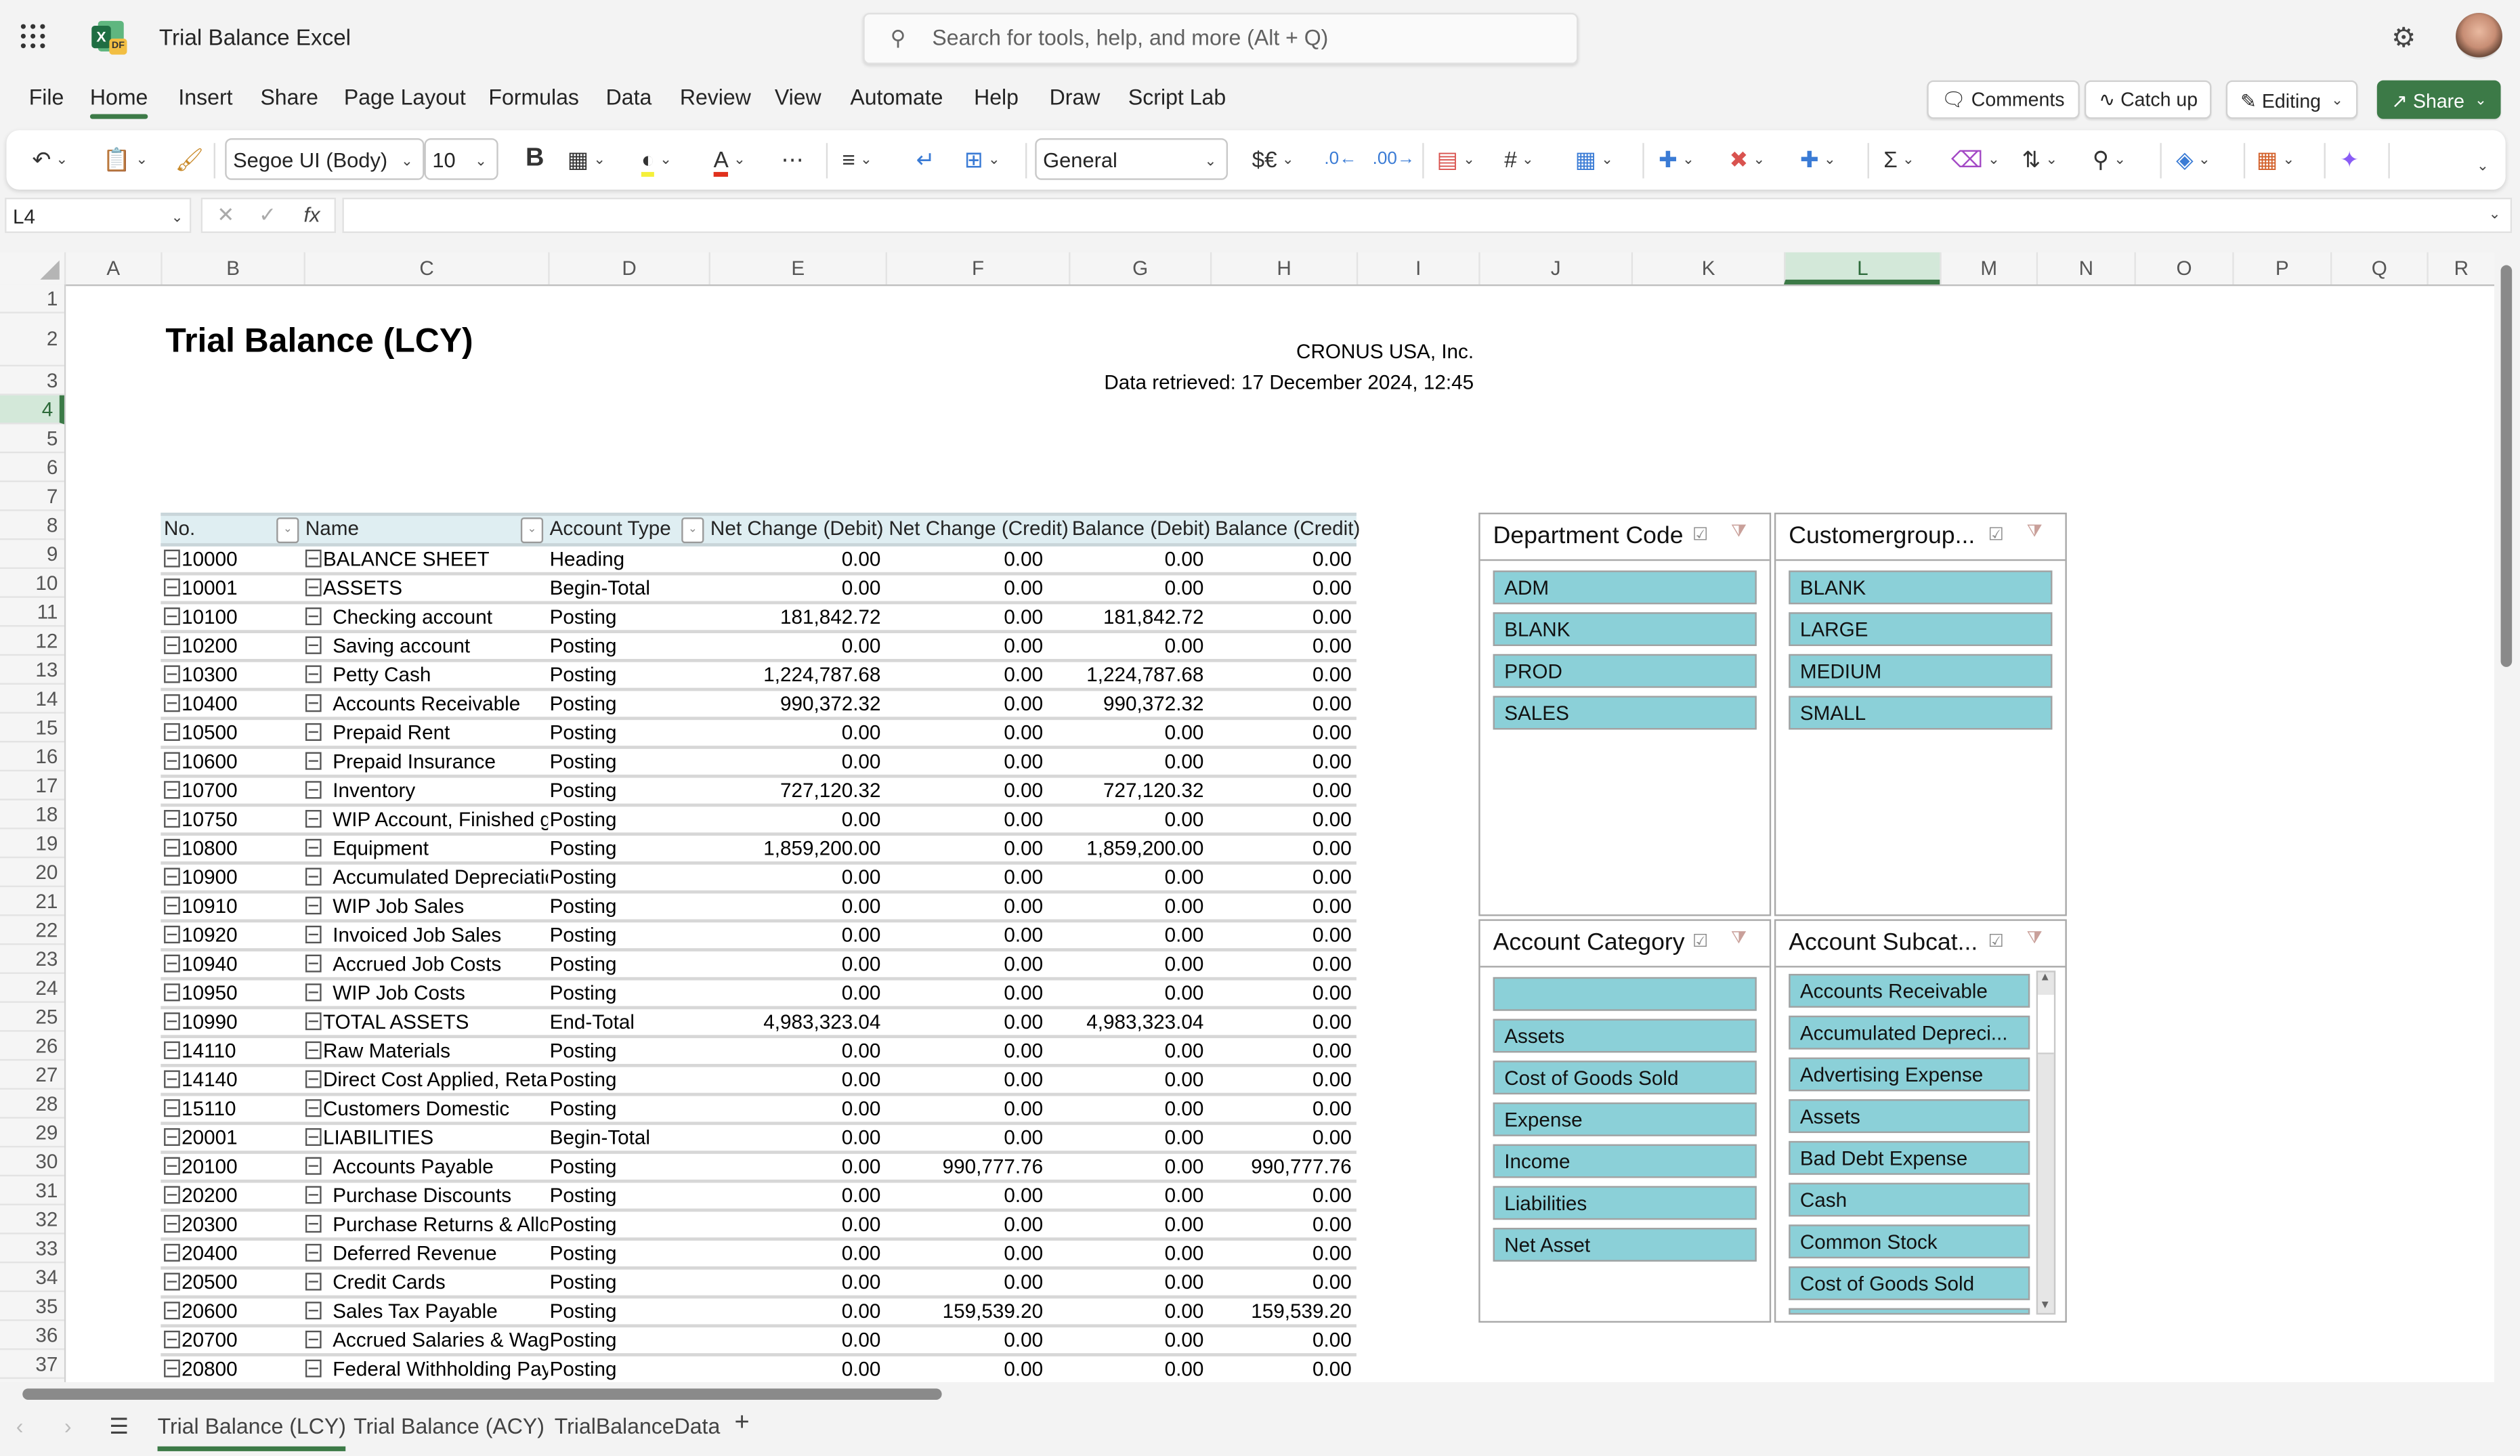 The width and height of the screenshot is (2520, 1456). Describe the element at coordinates (32, 989) in the screenshot. I see `row-header-24: 24` at that location.